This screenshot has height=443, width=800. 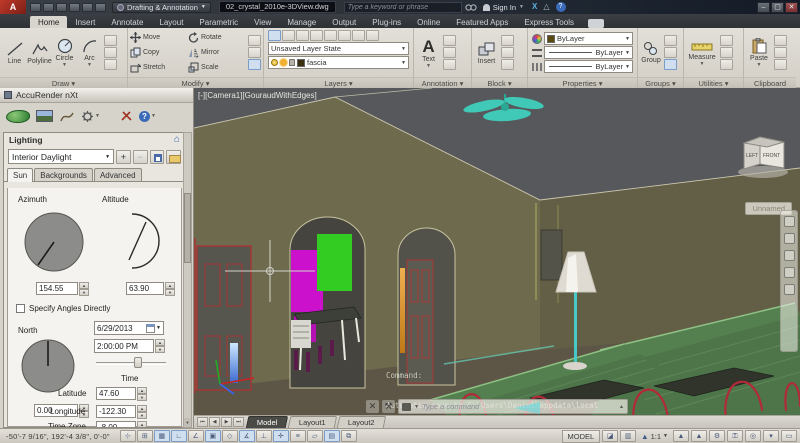 I want to click on search-input, so click(x=402, y=7).